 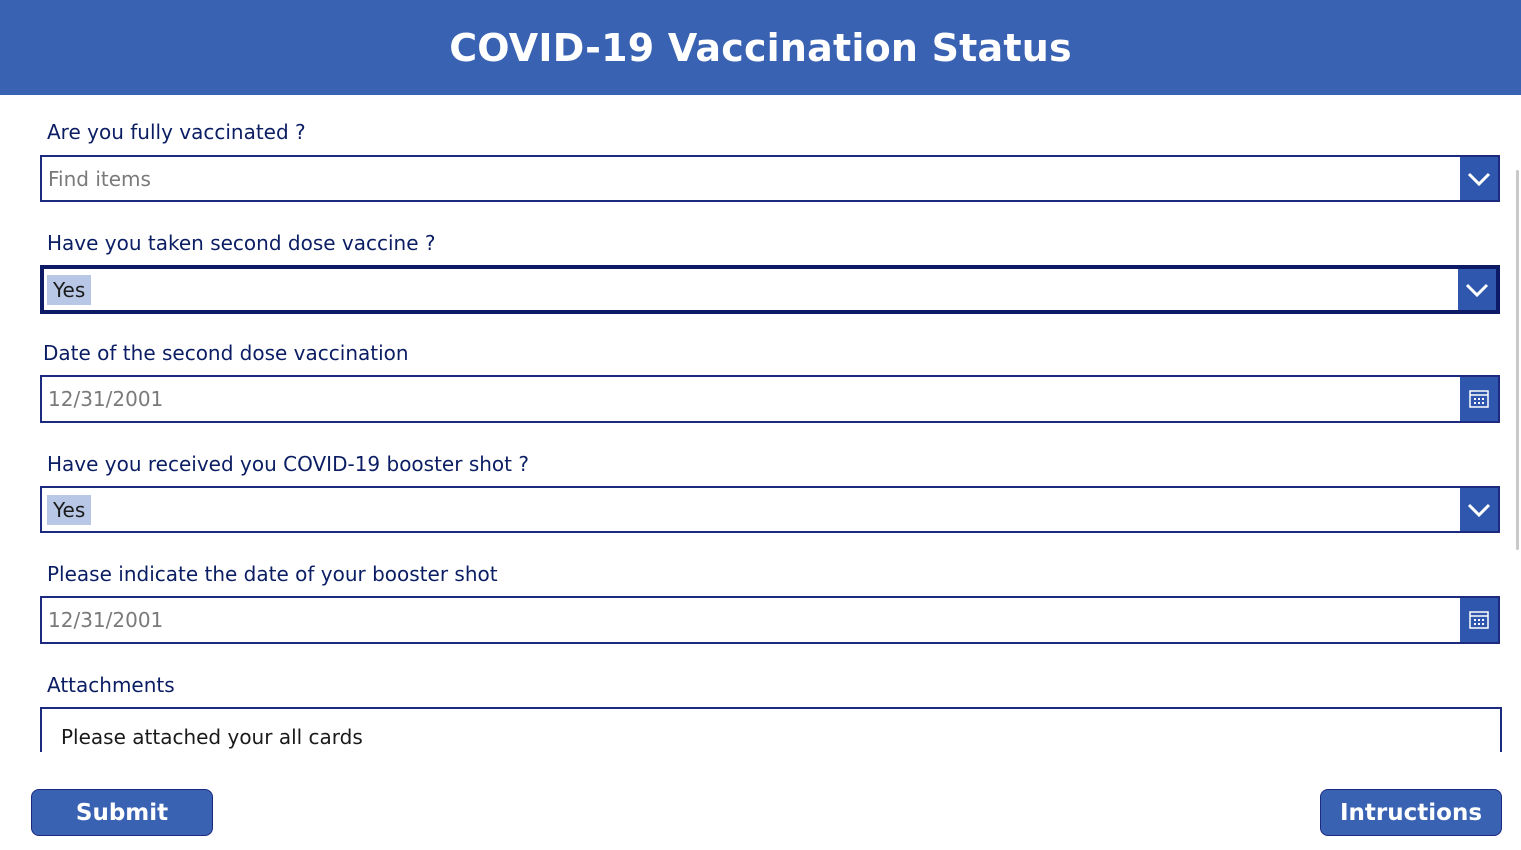 I want to click on booster-combobox: Yes, so click(x=770, y=509).